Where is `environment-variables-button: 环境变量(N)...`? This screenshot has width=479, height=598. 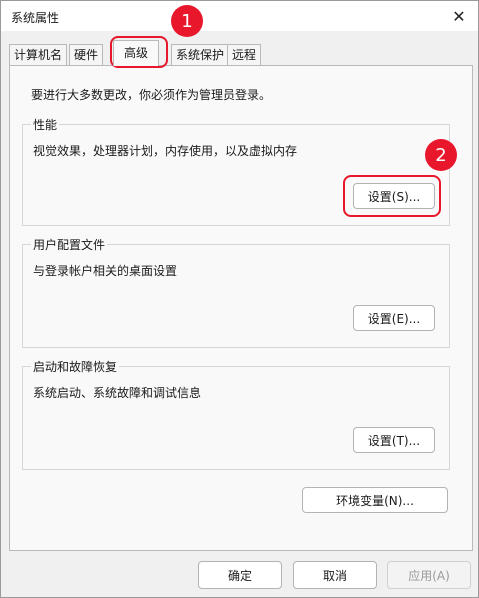 environment-variables-button: 环境变量(N)... is located at coordinates (375, 500).